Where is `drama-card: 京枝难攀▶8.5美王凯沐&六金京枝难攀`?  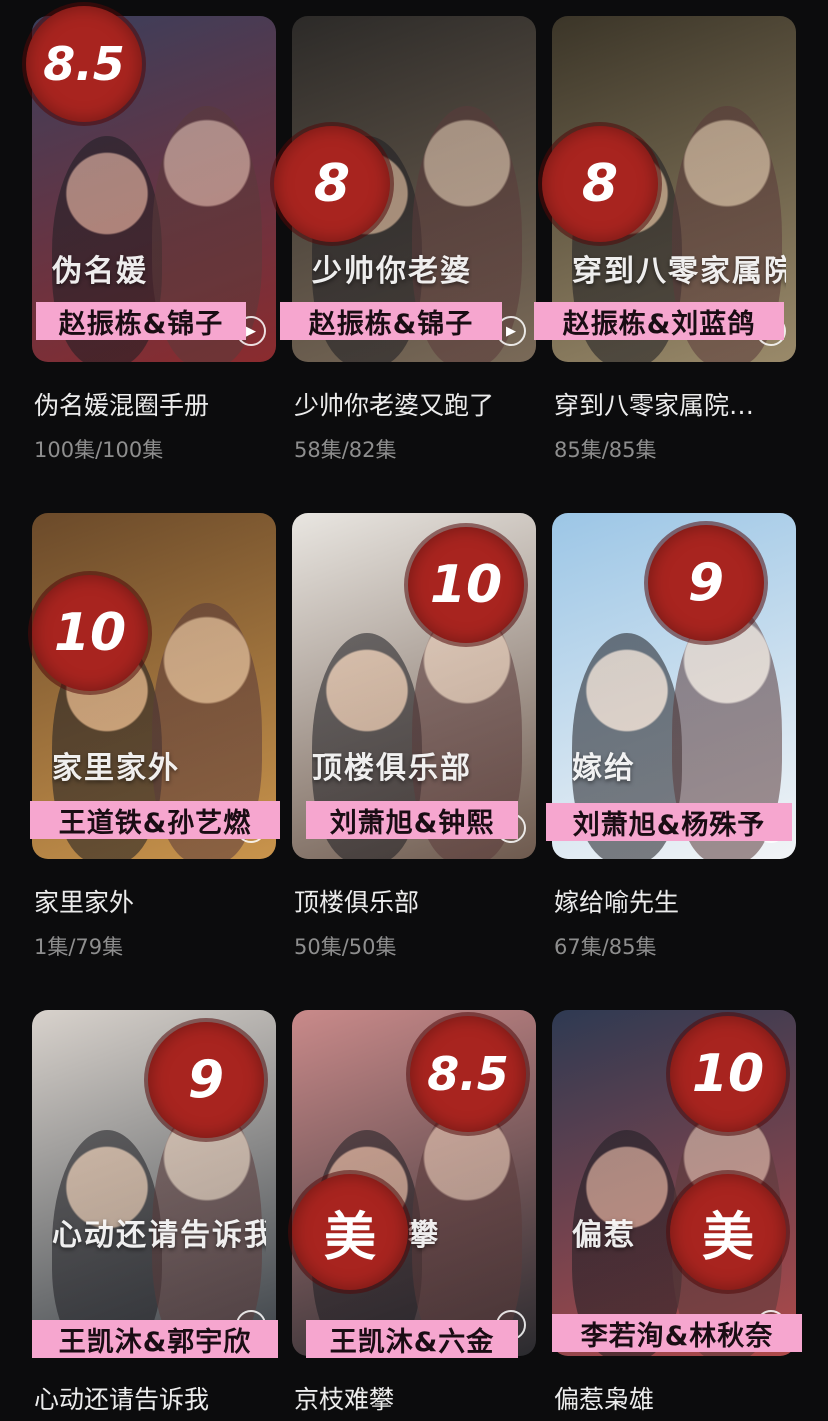 drama-card: 京枝难攀▶8.5美王凯沐&六金京枝难攀 is located at coordinates (414, 1212).